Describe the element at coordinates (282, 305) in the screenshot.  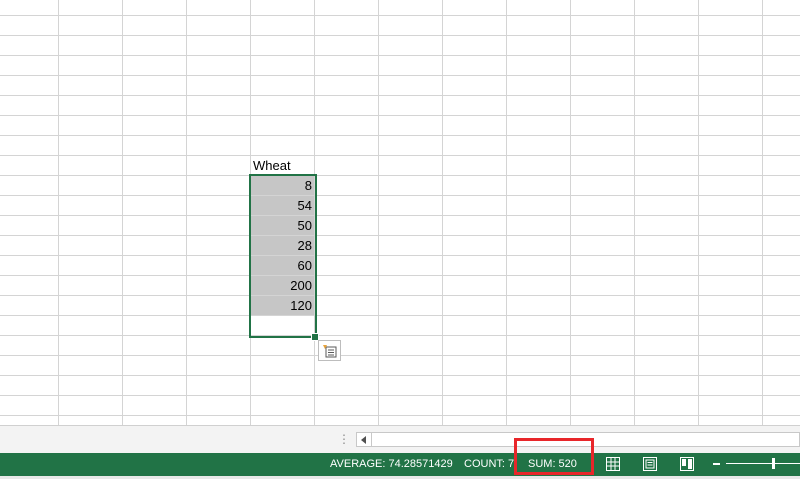
I see `data-cell: 120` at that location.